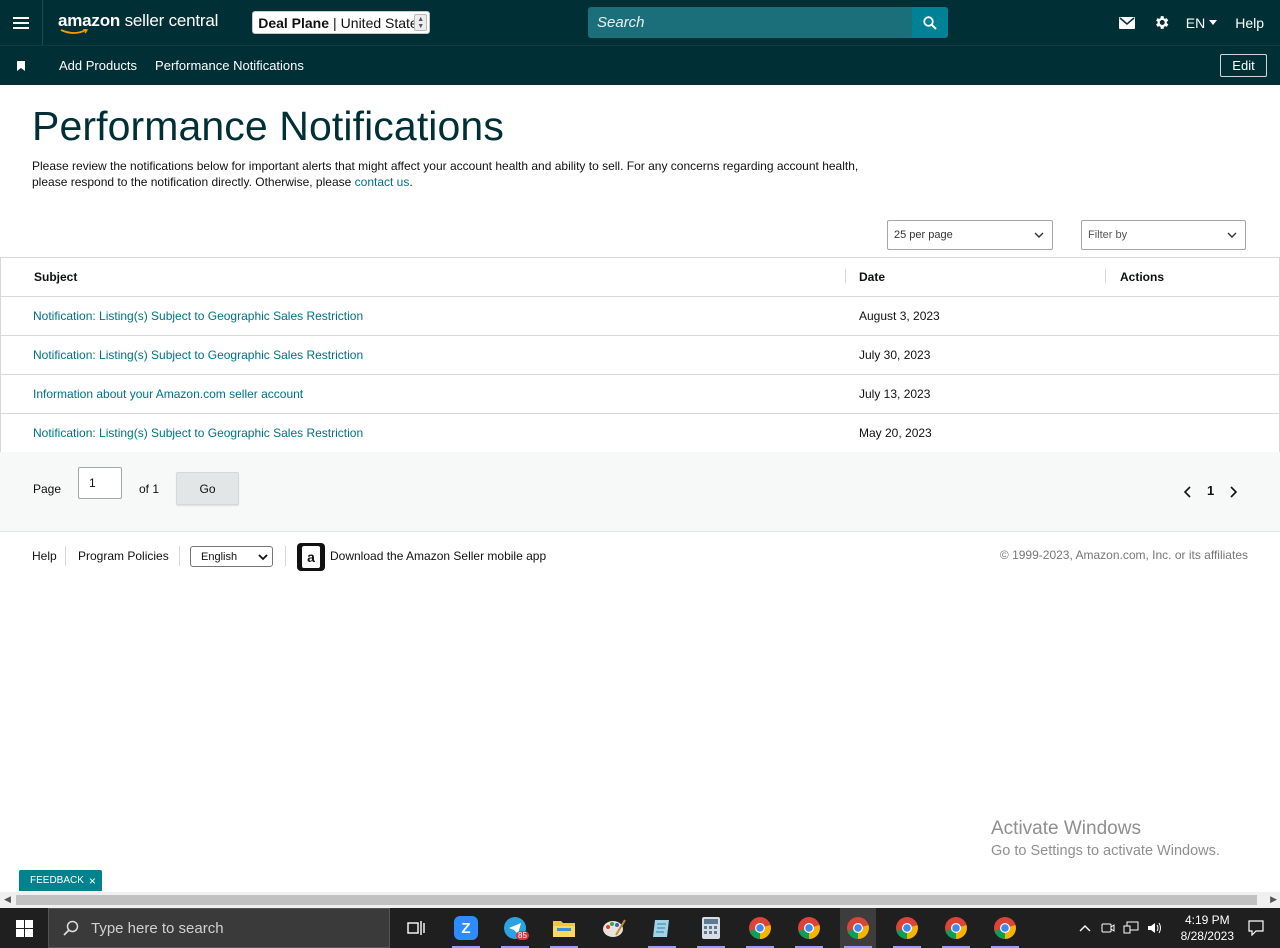 This screenshot has height=948, width=1280. Describe the element at coordinates (640, 277) in the screenshot. I see `table-header: Subject Date Actions` at that location.